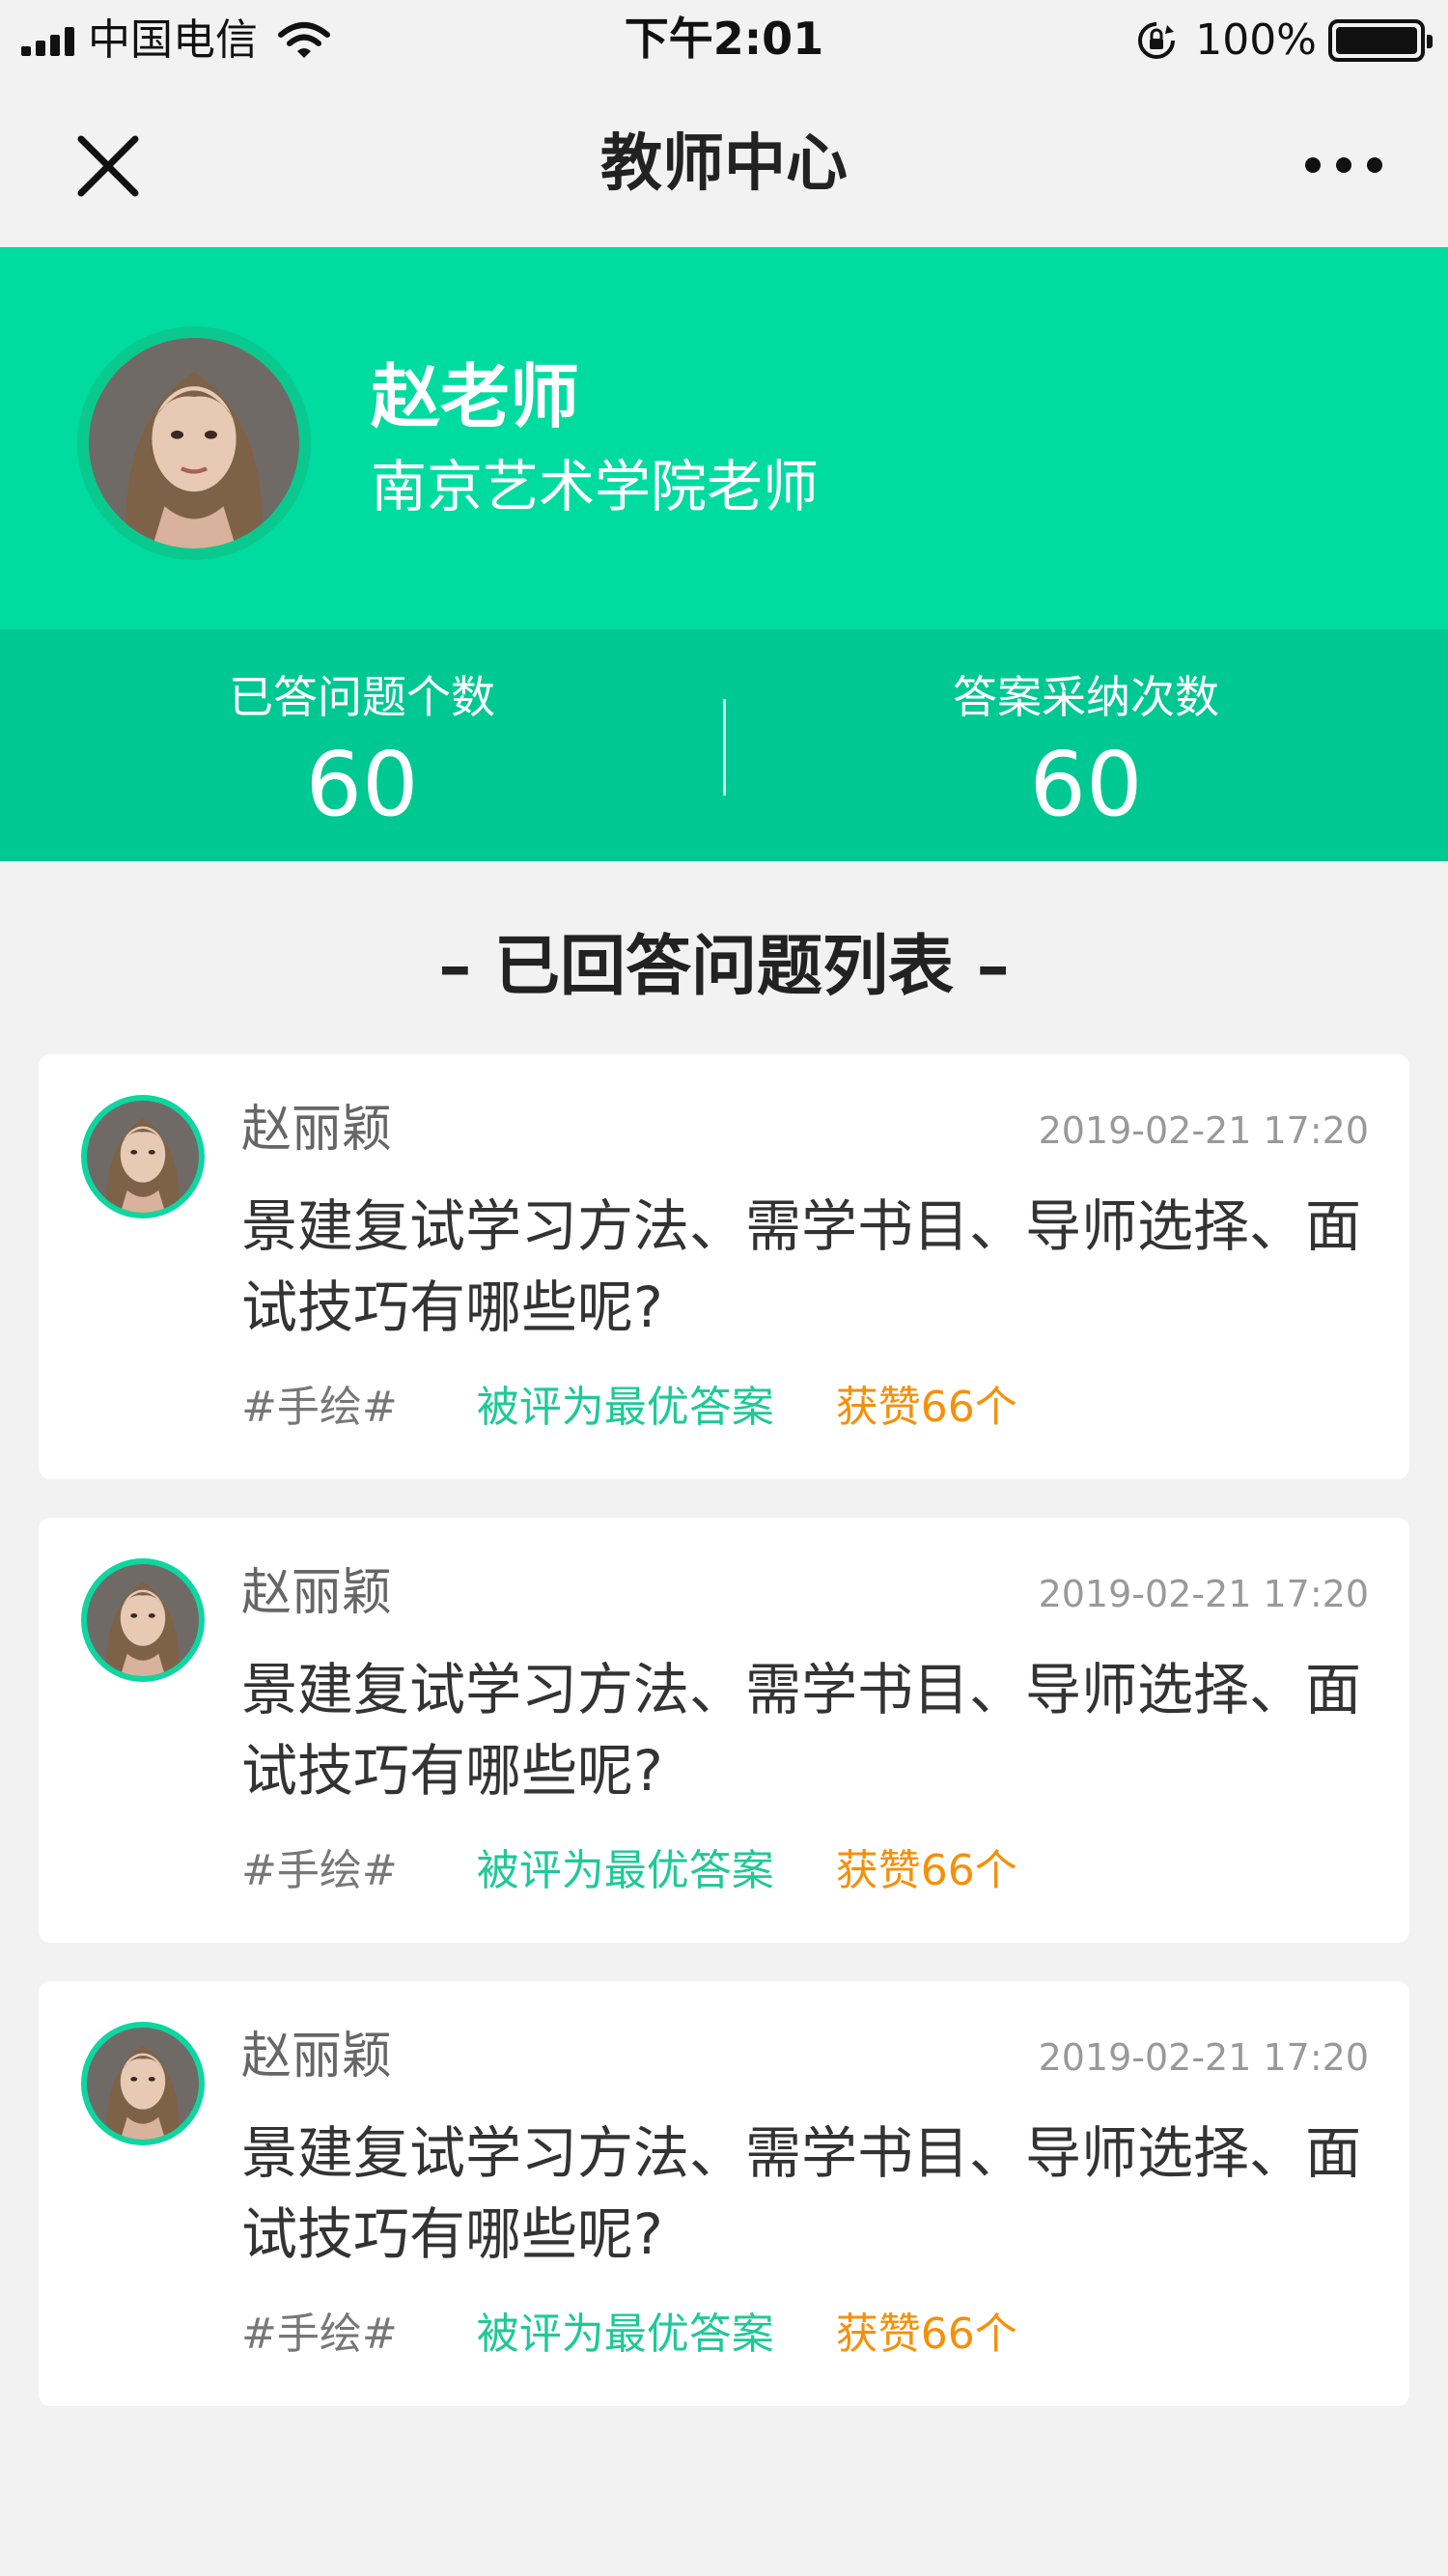  Describe the element at coordinates (1380, 41) in the screenshot. I see `battery-icon` at that location.